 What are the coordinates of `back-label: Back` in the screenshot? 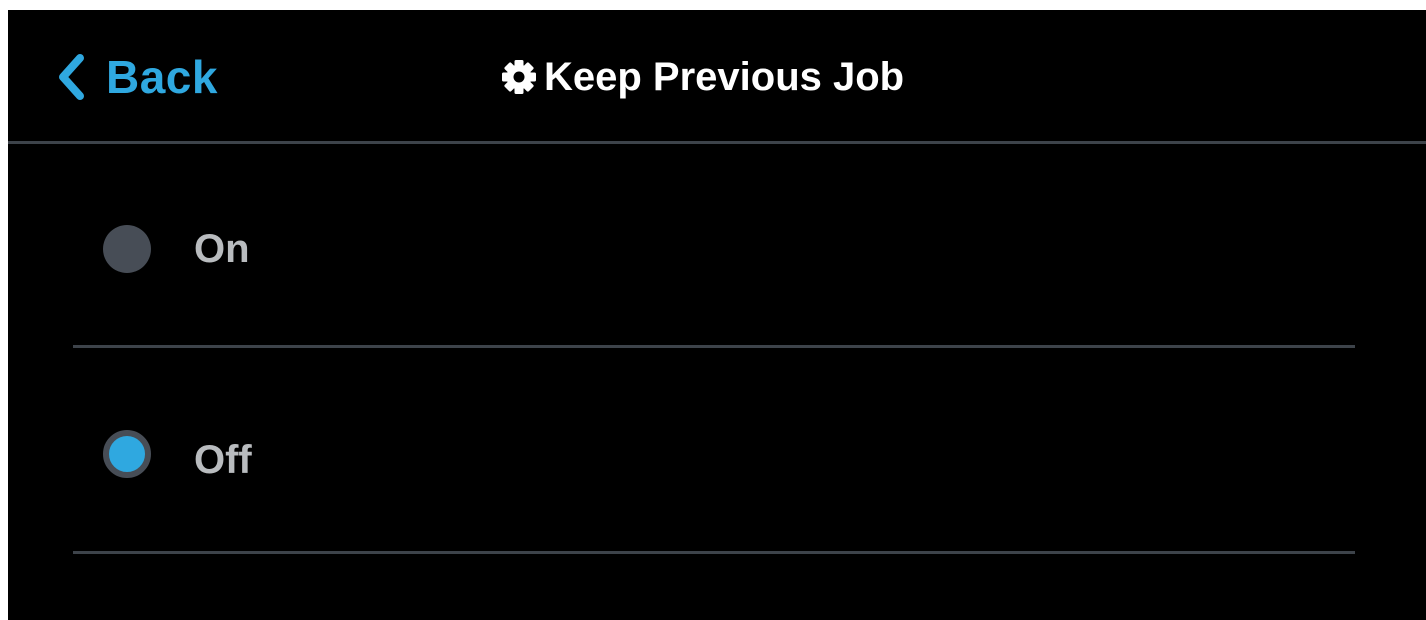 It's located at (162, 77).